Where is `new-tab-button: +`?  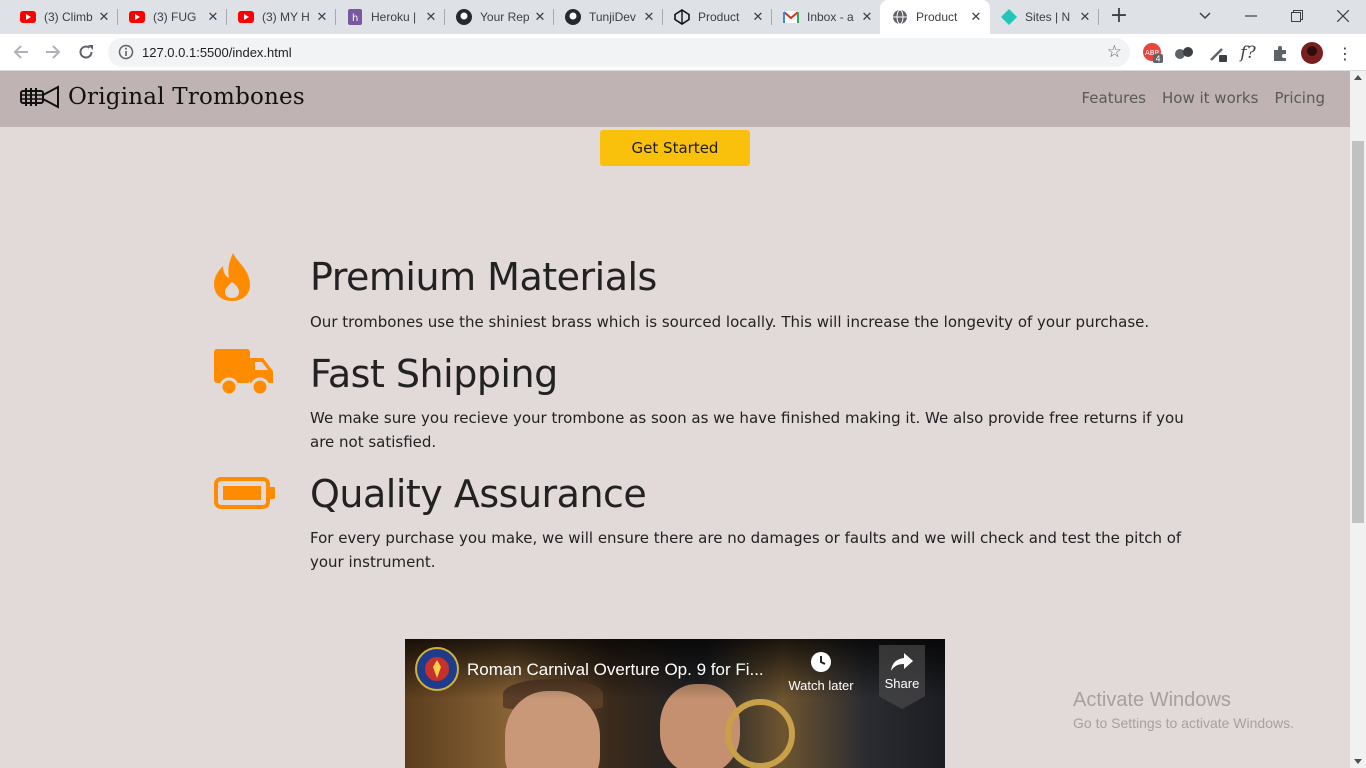 new-tab-button: + is located at coordinates (1119, 16).